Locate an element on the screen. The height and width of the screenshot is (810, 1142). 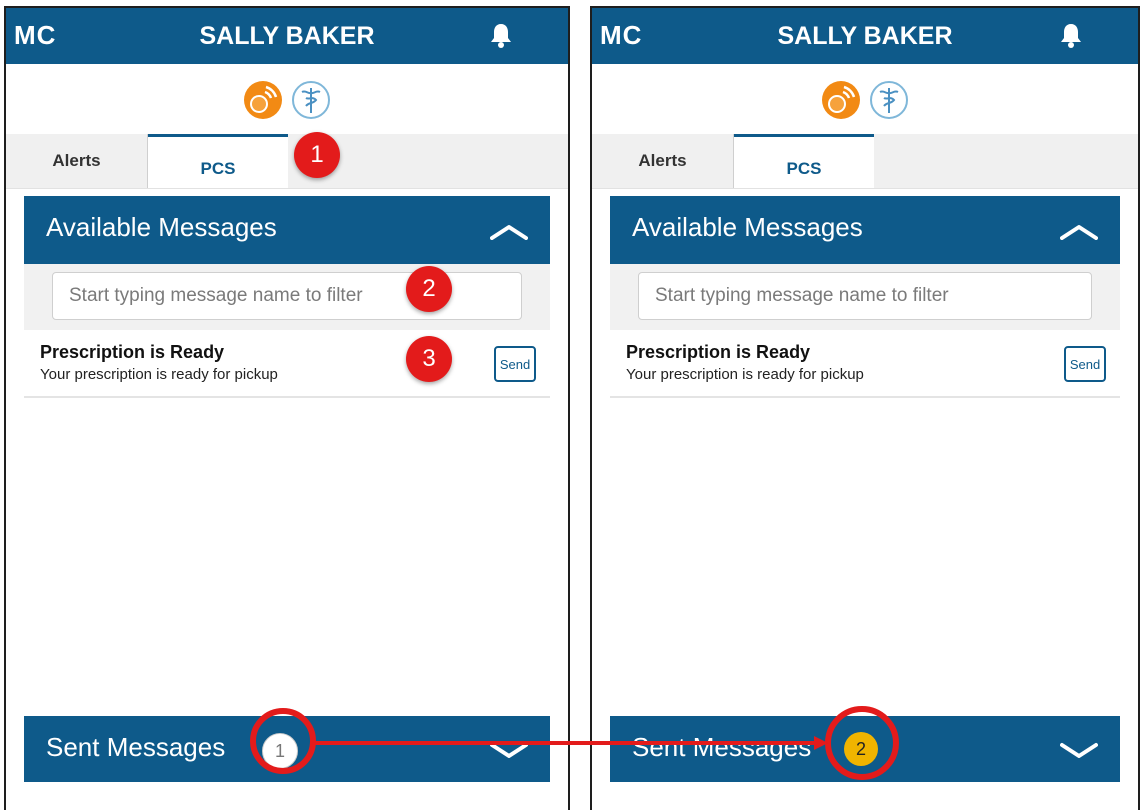
callout-2: 2 is located at coordinates (429, 289).